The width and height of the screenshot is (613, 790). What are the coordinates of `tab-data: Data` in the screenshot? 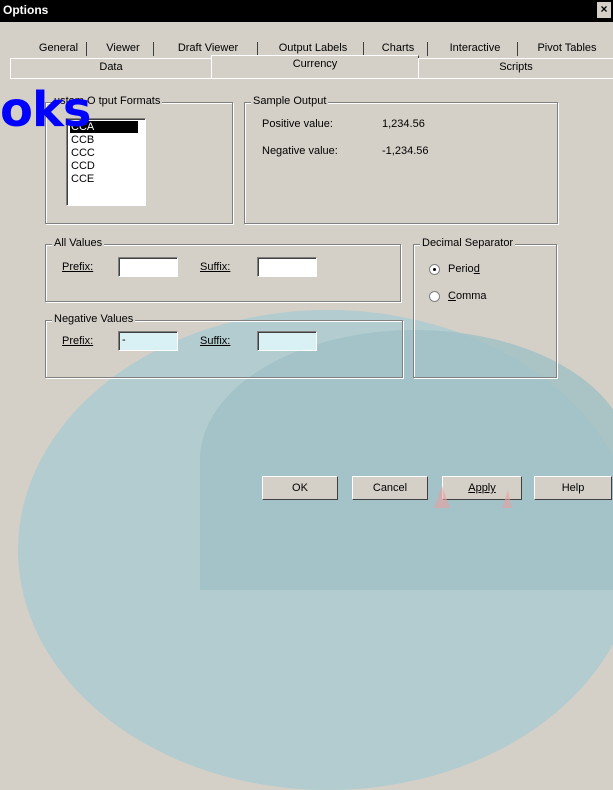 It's located at (111, 68).